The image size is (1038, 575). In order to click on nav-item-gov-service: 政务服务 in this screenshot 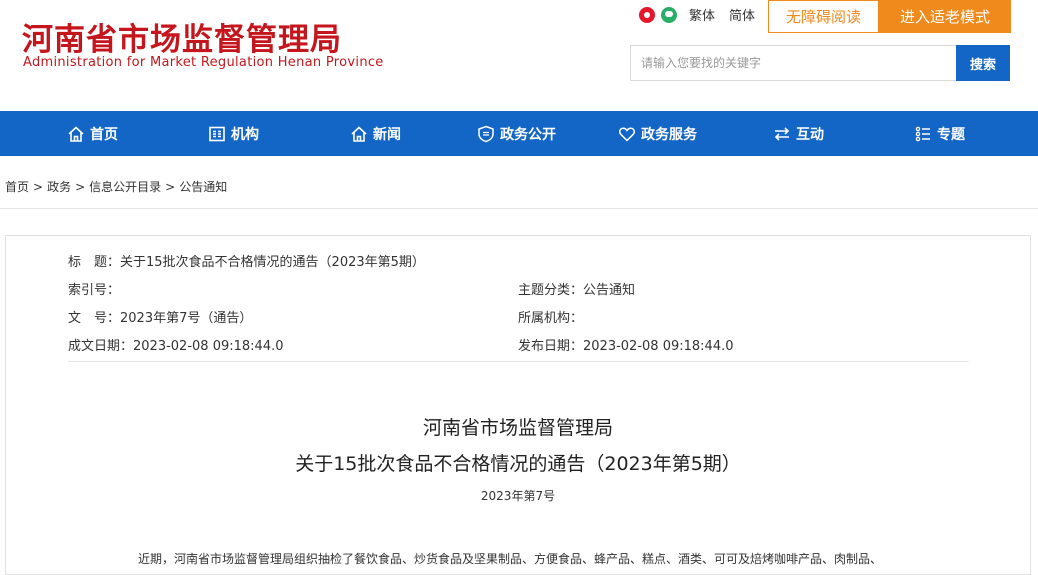, I will do `click(657, 133)`.